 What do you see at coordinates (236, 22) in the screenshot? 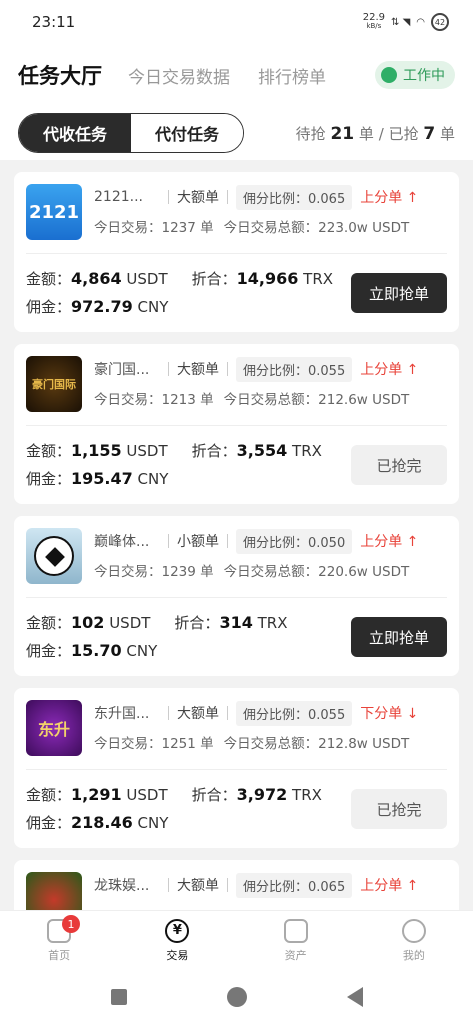
I see `status-bar: 23:11 22.9 kB/s ⇅ ◥ ◠ 42` at bounding box center [236, 22].